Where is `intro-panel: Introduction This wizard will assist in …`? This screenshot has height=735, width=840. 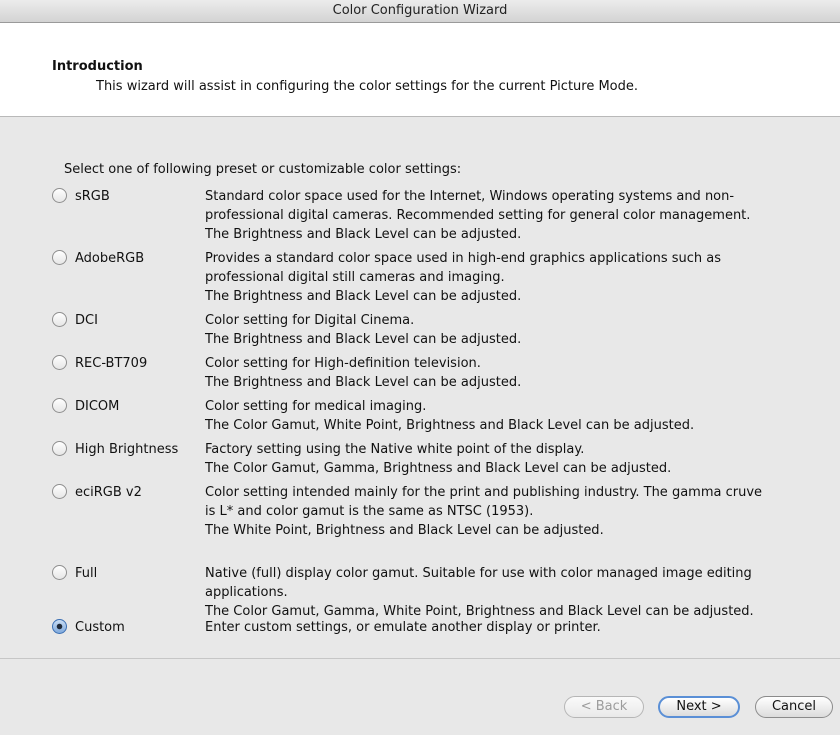 intro-panel: Introduction This wizard will assist in … is located at coordinates (420, 70).